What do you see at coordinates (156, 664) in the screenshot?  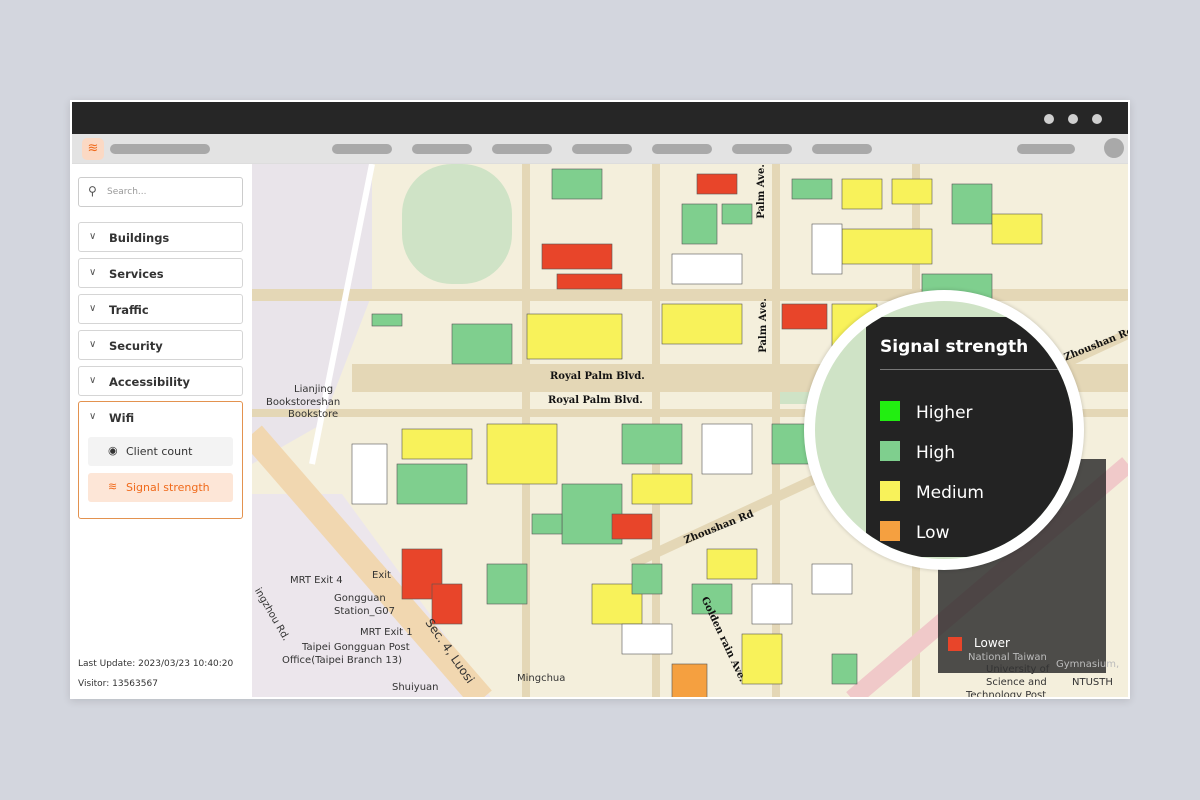 I see `last-update: Last Update: 2023/03/23 10:40:20` at bounding box center [156, 664].